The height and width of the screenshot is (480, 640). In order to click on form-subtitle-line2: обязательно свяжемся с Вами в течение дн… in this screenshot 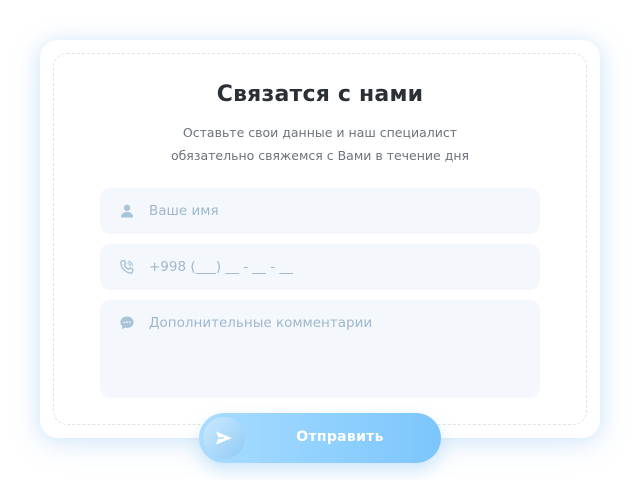, I will do `click(320, 155)`.